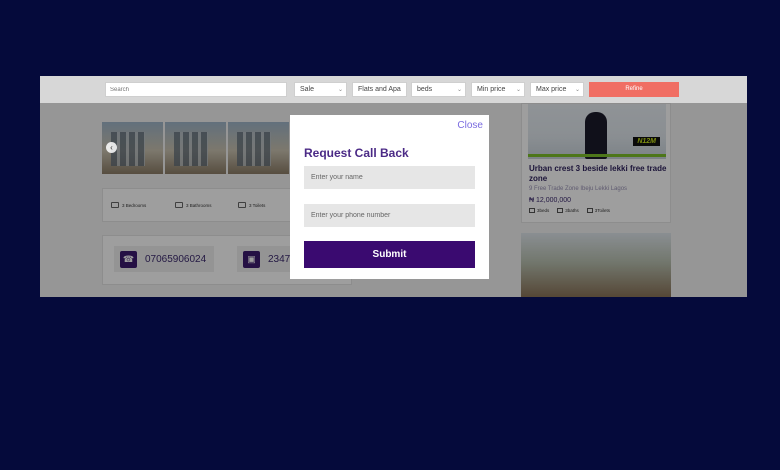 This screenshot has width=780, height=470. I want to click on gallery-prev-arrow-icon: ‹, so click(111, 147).